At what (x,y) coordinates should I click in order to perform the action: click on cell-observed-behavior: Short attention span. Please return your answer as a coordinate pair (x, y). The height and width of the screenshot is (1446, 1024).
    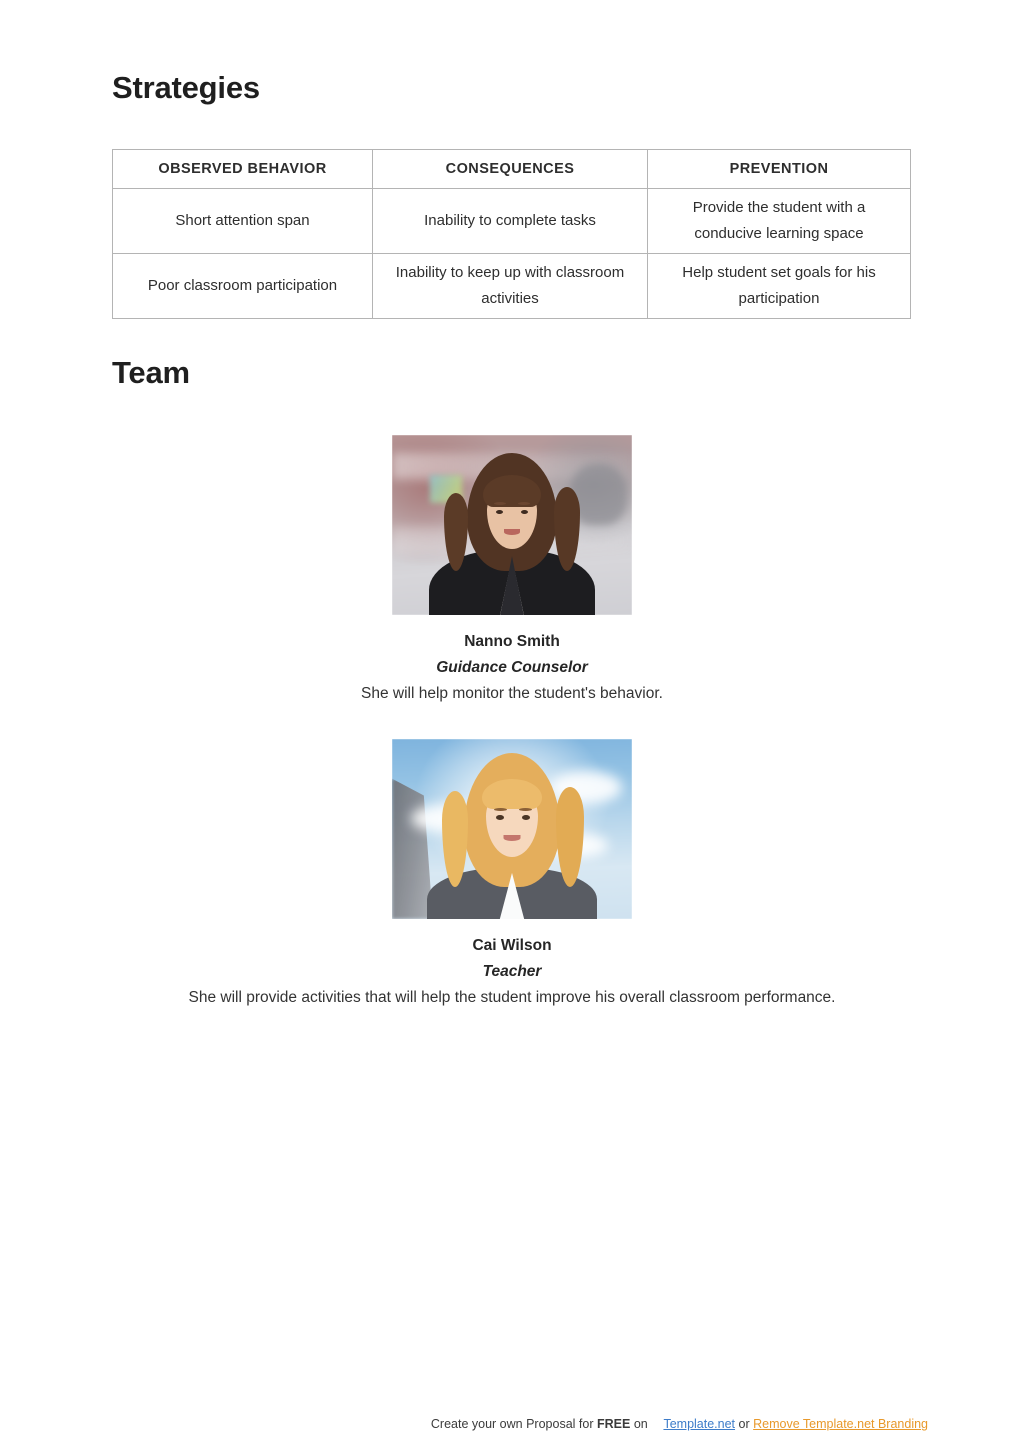
    Looking at the image, I should click on (242, 221).